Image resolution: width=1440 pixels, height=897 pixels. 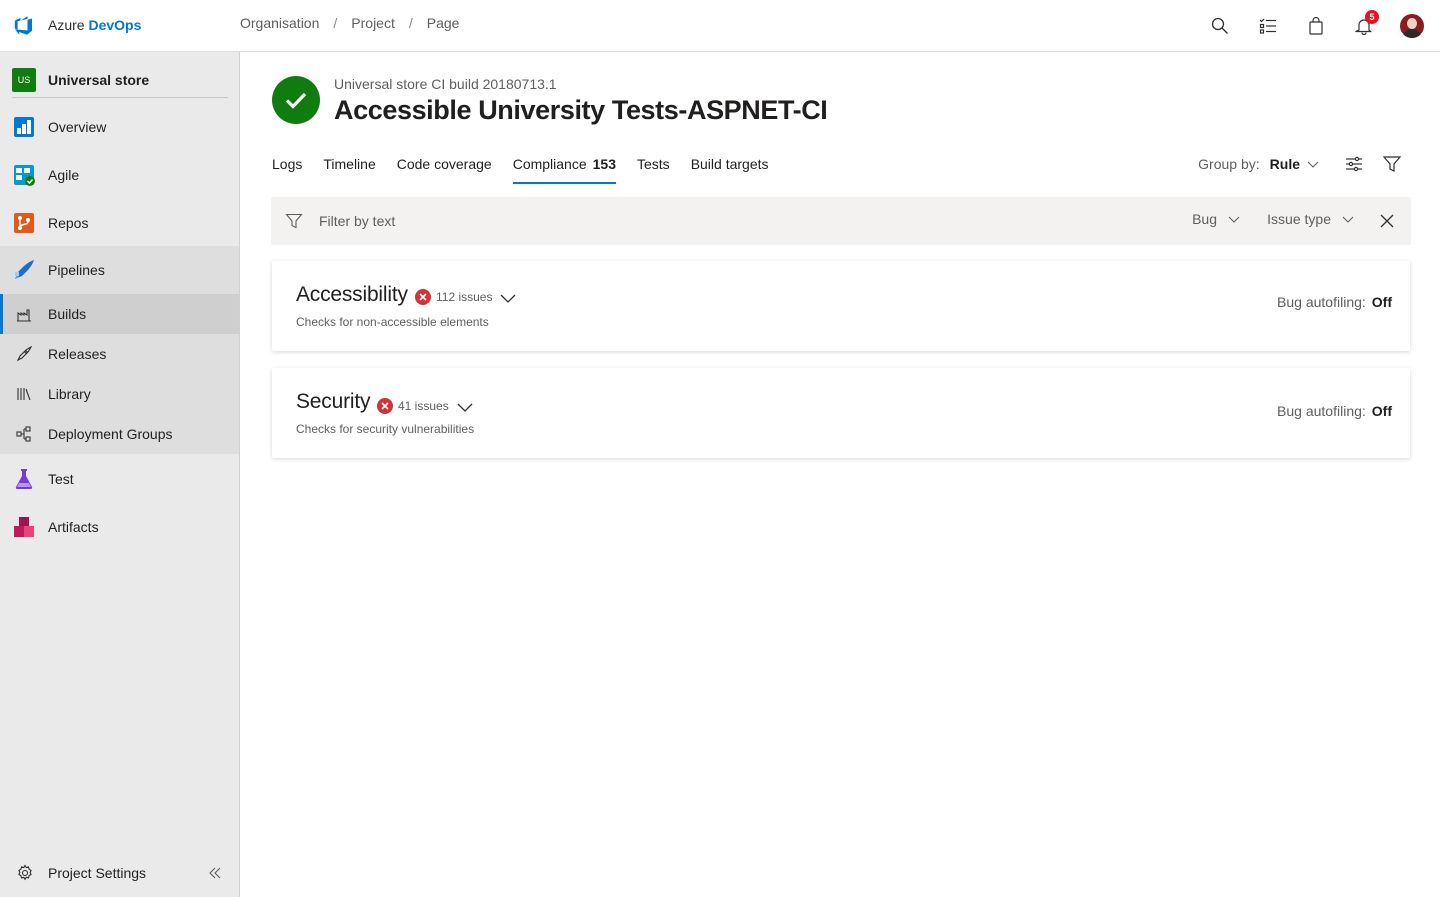 I want to click on notifications-button: 5, so click(x=1364, y=26).